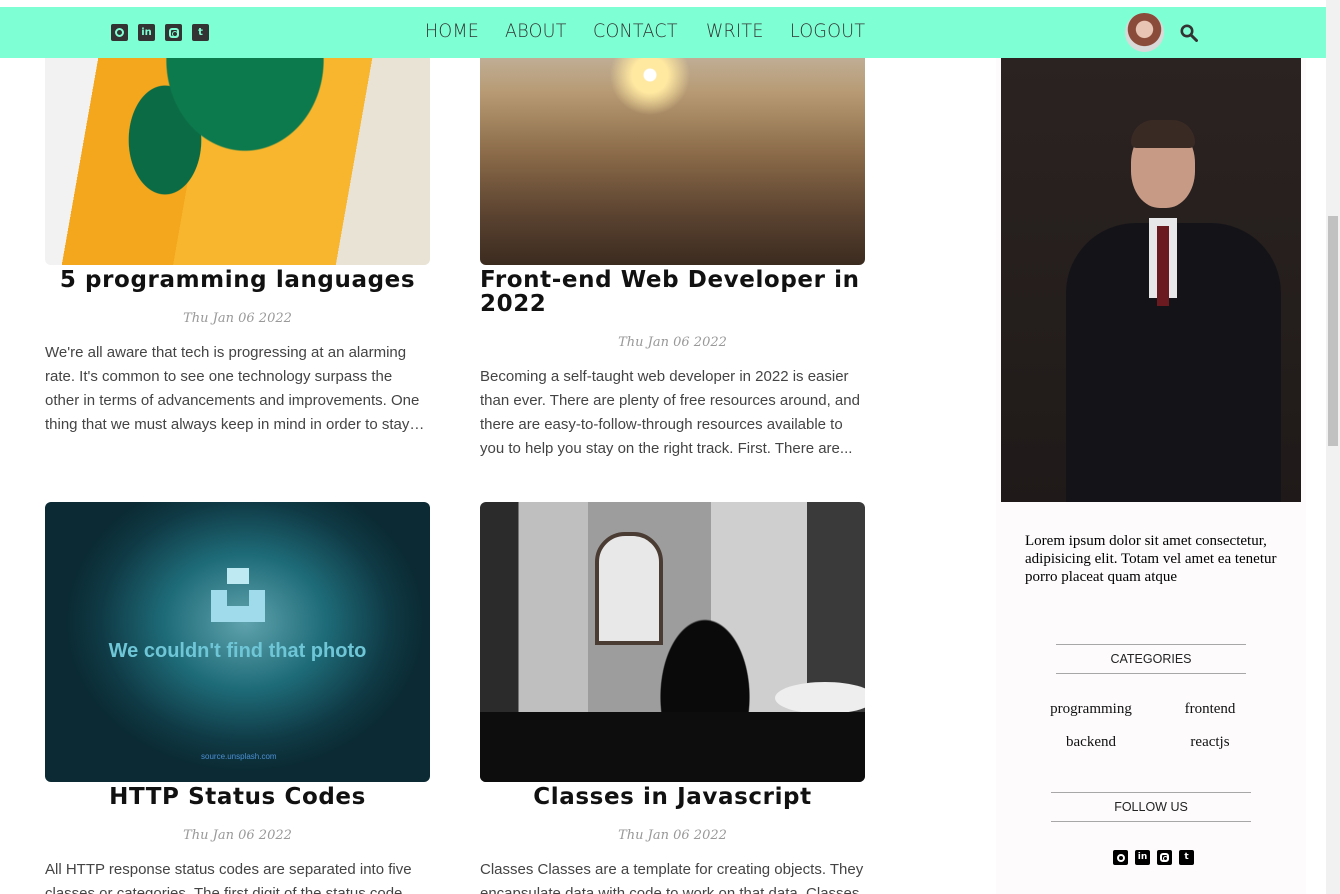  Describe the element at coordinates (237, 318) in the screenshot. I see `post-date-1: Thu Jan 06 2022` at that location.